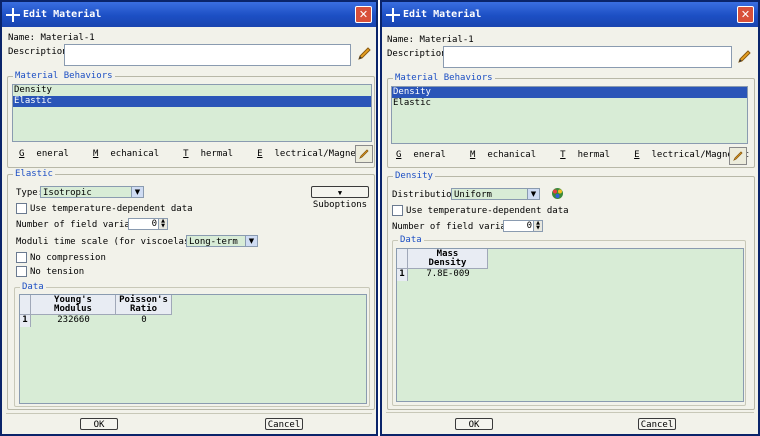 Image resolution: width=760 pixels, height=436 pixels. What do you see at coordinates (193, 349) in the screenshot?
I see `data-table: Young's Modulus Poisson's Ratio 1 232660 0` at bounding box center [193, 349].